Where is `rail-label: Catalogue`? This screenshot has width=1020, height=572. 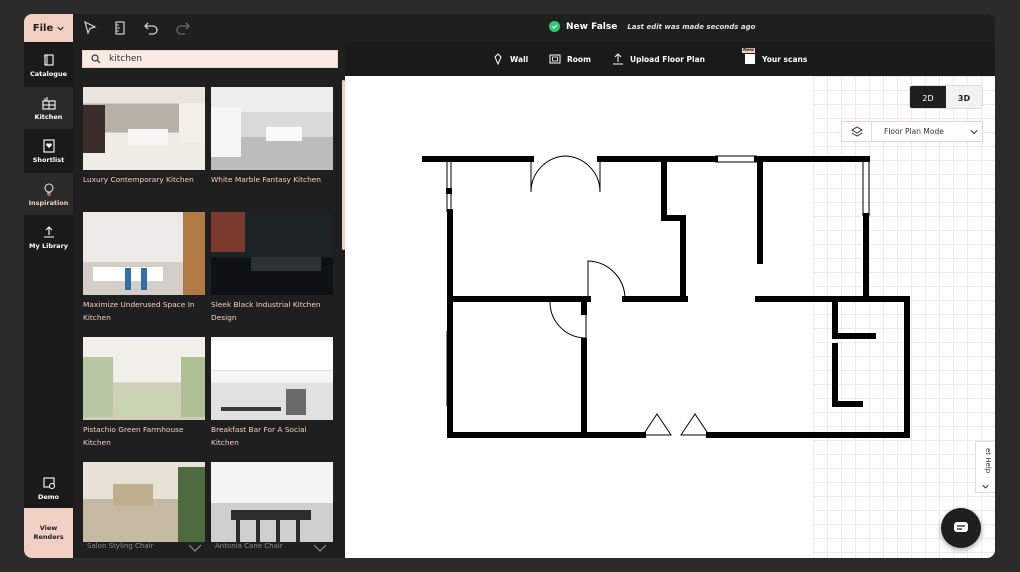 rail-label: Catalogue is located at coordinates (48, 73).